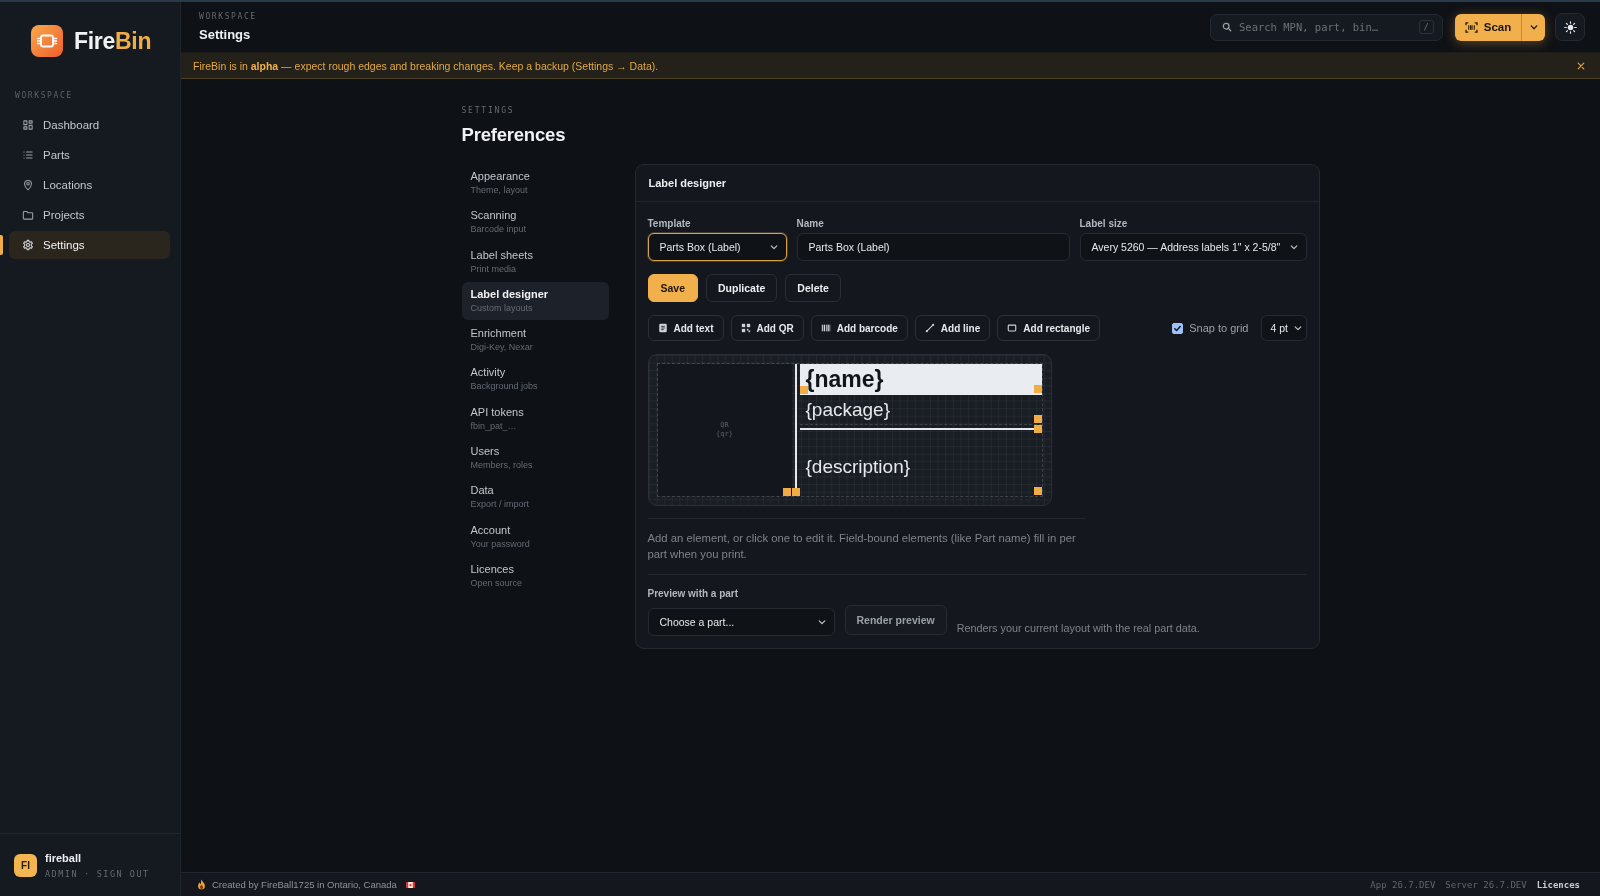  What do you see at coordinates (304, 884) in the screenshot?
I see `credit-text: Created by FireBall1725 in Ontario, Canada` at bounding box center [304, 884].